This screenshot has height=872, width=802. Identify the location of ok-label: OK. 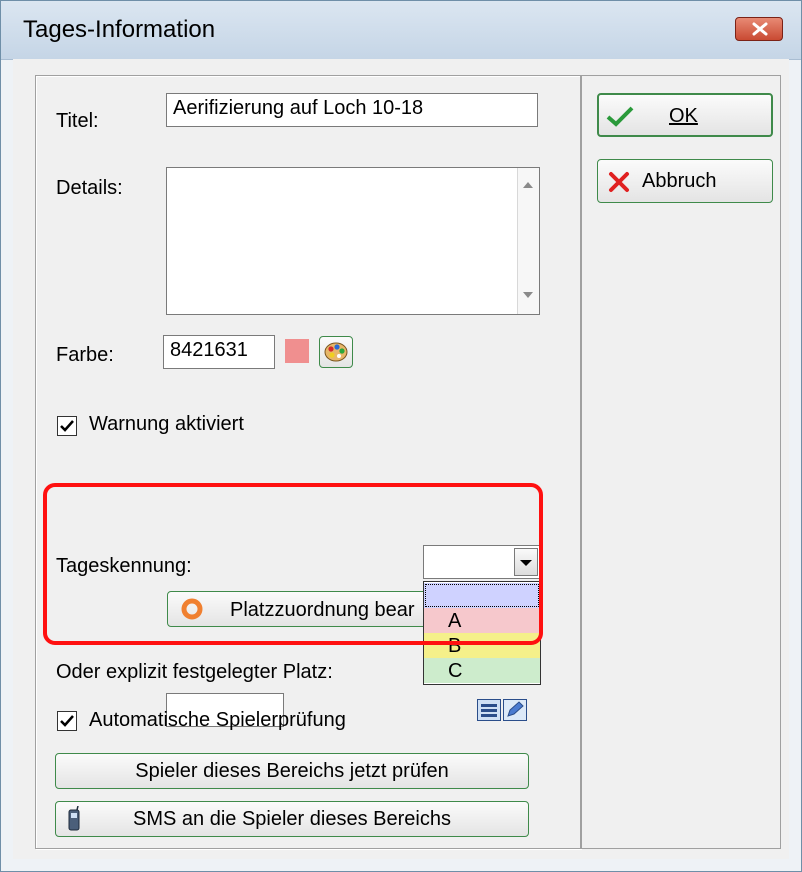
(683, 116).